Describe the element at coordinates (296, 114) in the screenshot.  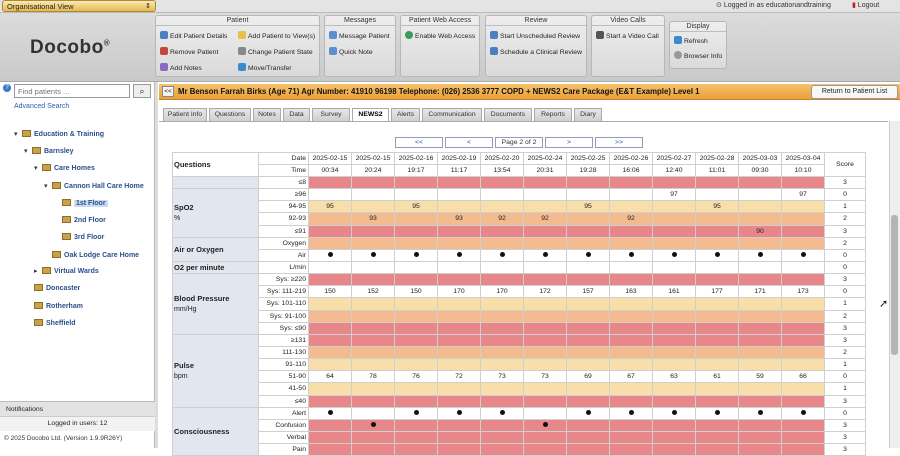
I see `tab-data: Data` at that location.